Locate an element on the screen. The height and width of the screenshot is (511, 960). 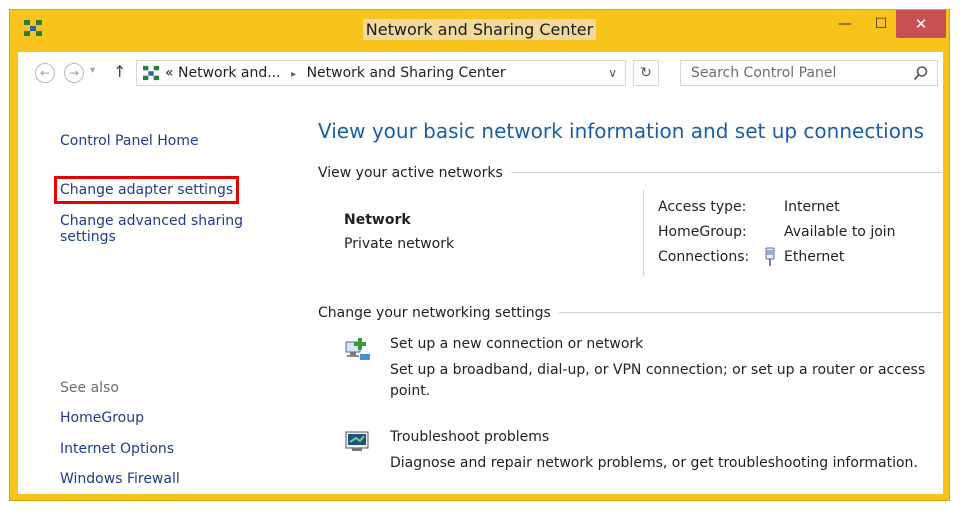
network-type: Private network is located at coordinates (399, 244).